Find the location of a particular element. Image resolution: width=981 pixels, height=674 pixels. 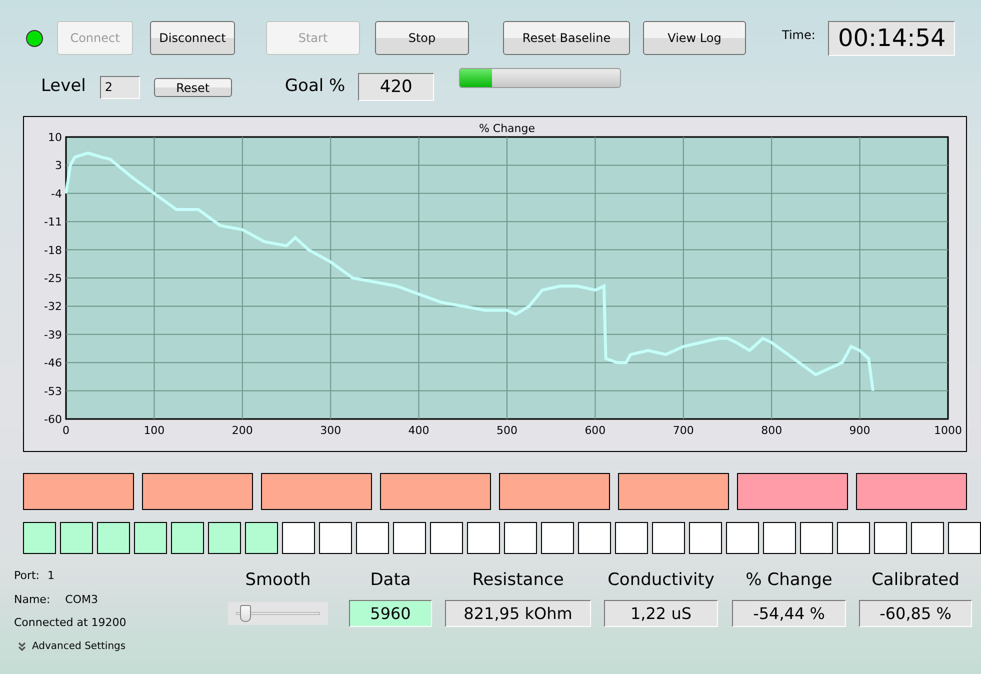

info-label: Name: is located at coordinates (32, 600).